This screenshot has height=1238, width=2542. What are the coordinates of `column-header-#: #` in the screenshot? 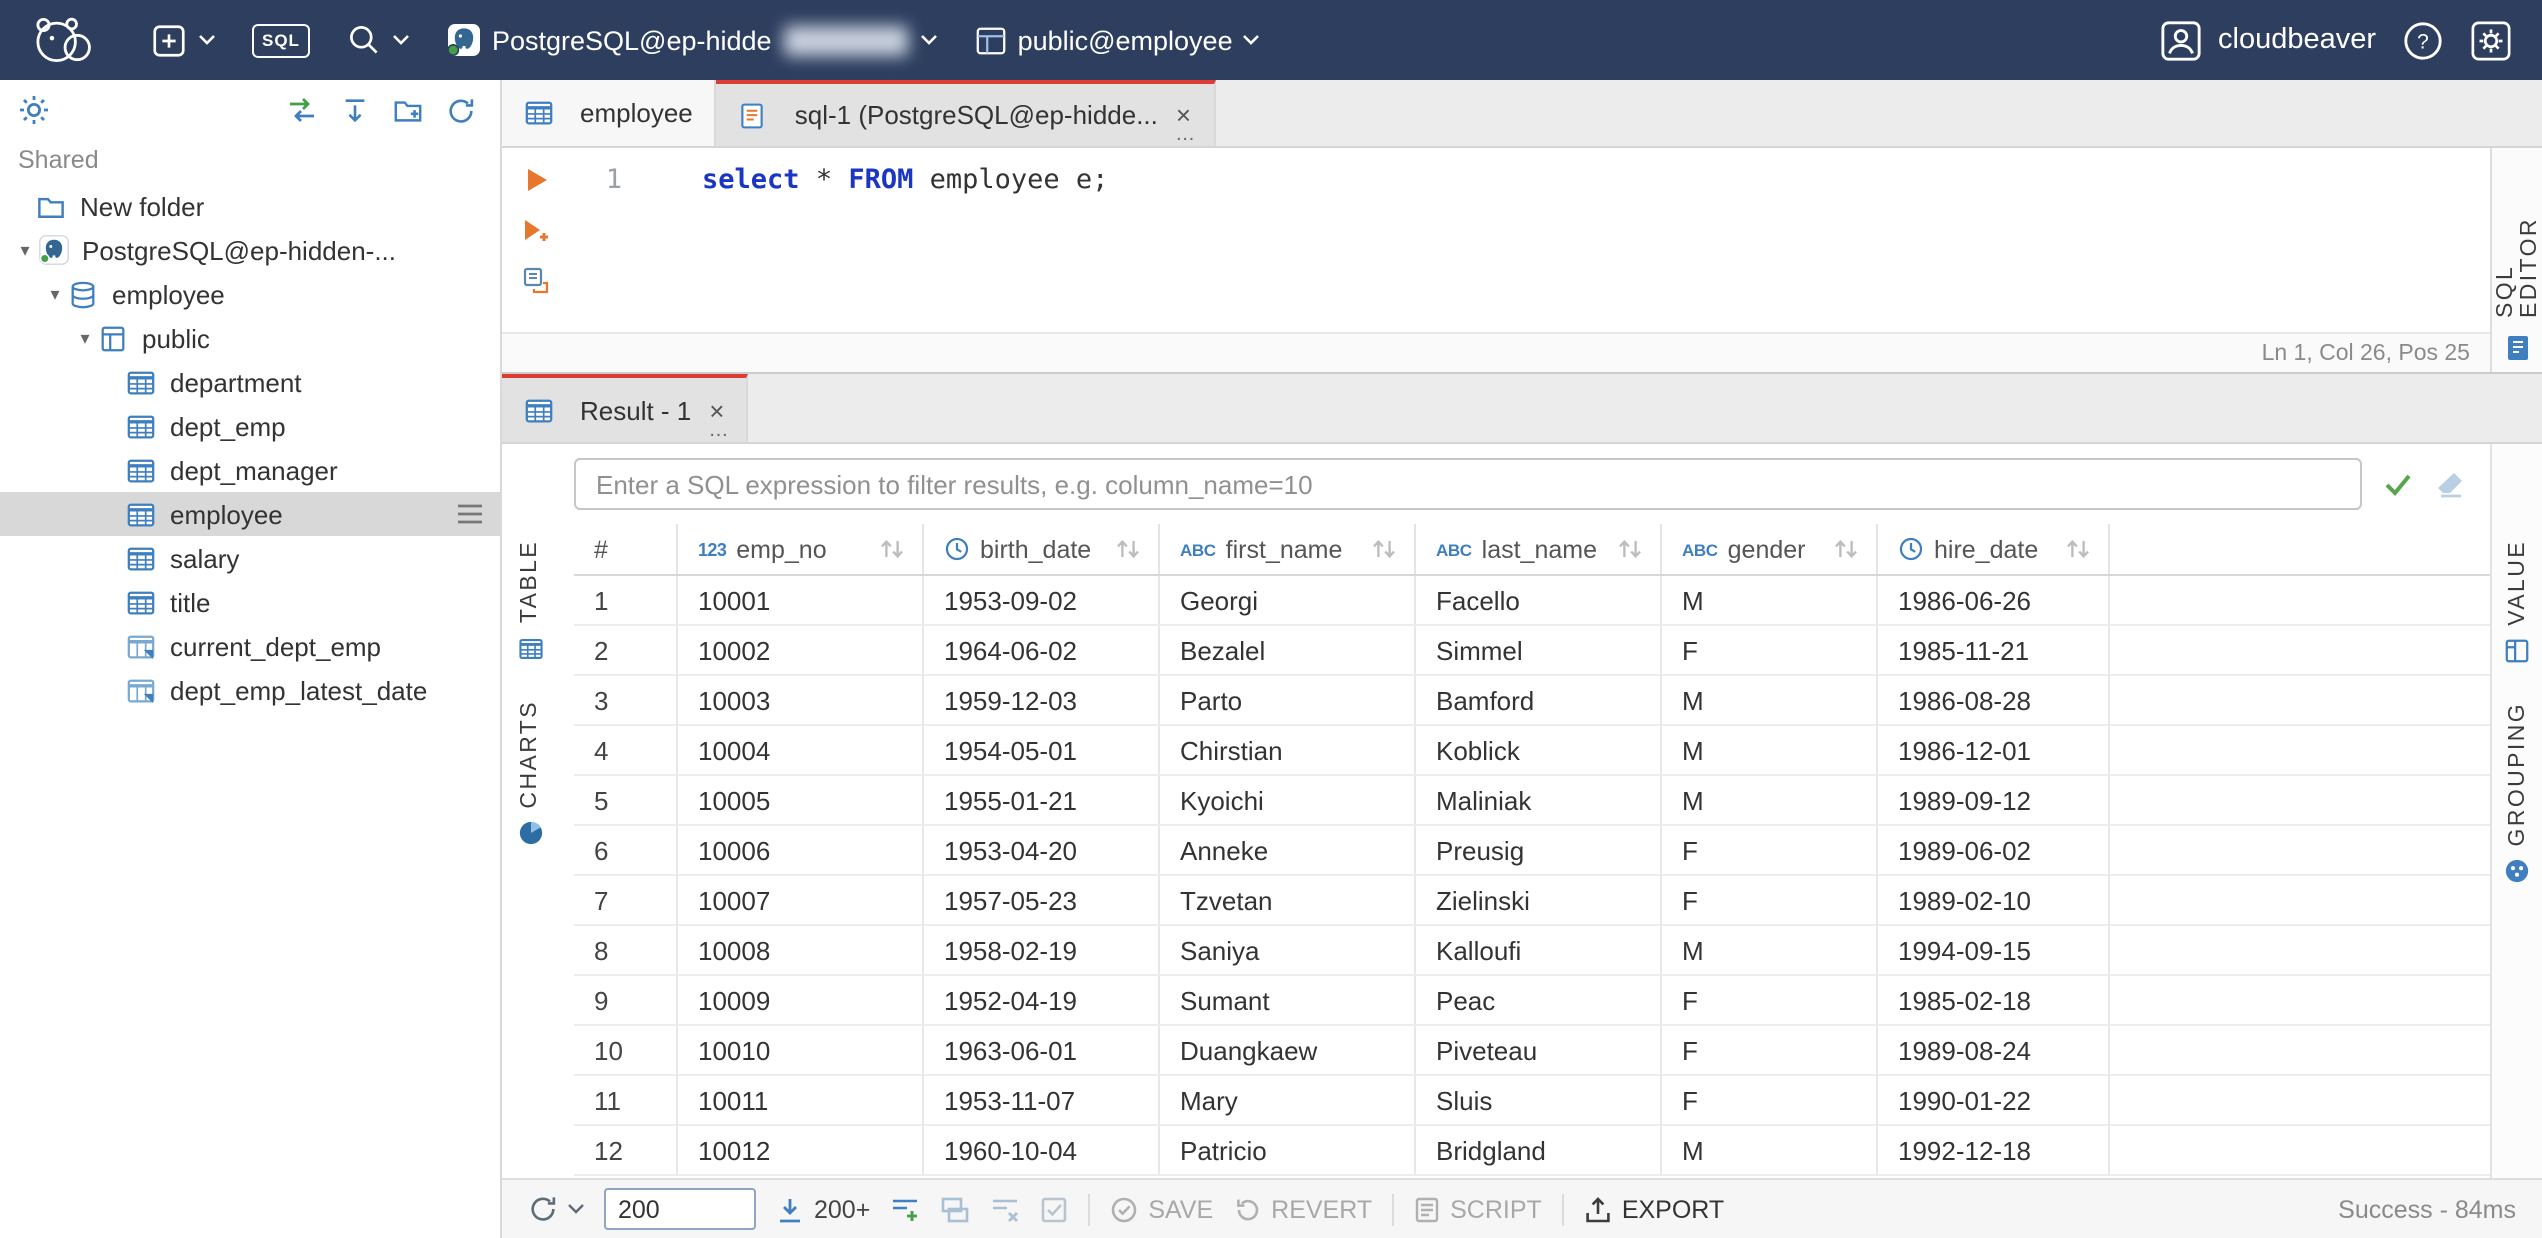 It's located at (626, 549).